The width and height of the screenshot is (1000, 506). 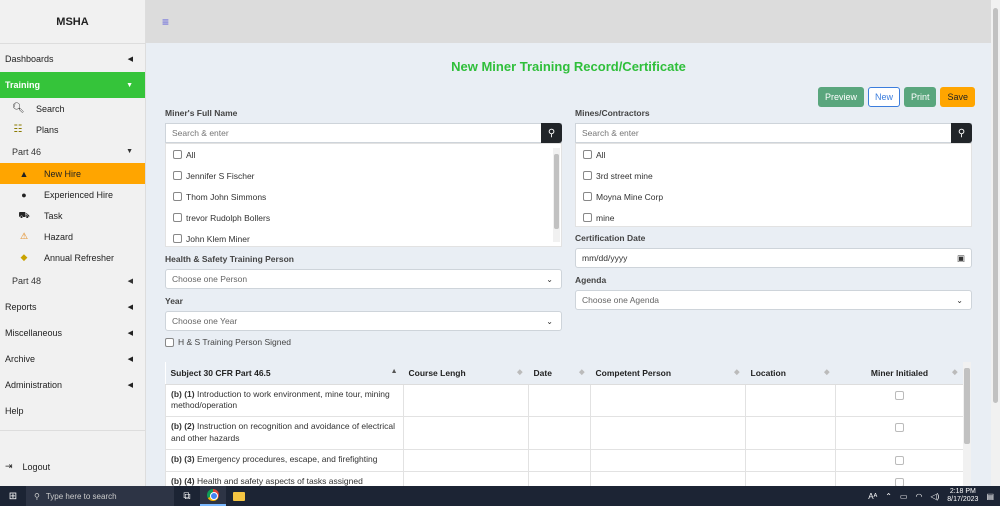 What do you see at coordinates (13, 496) in the screenshot?
I see `windows-start-icon: ⊞` at bounding box center [13, 496].